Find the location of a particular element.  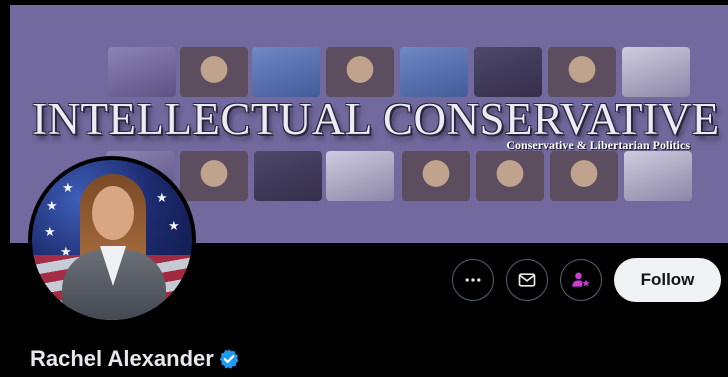

more-horizontal-icon is located at coordinates (473, 280).